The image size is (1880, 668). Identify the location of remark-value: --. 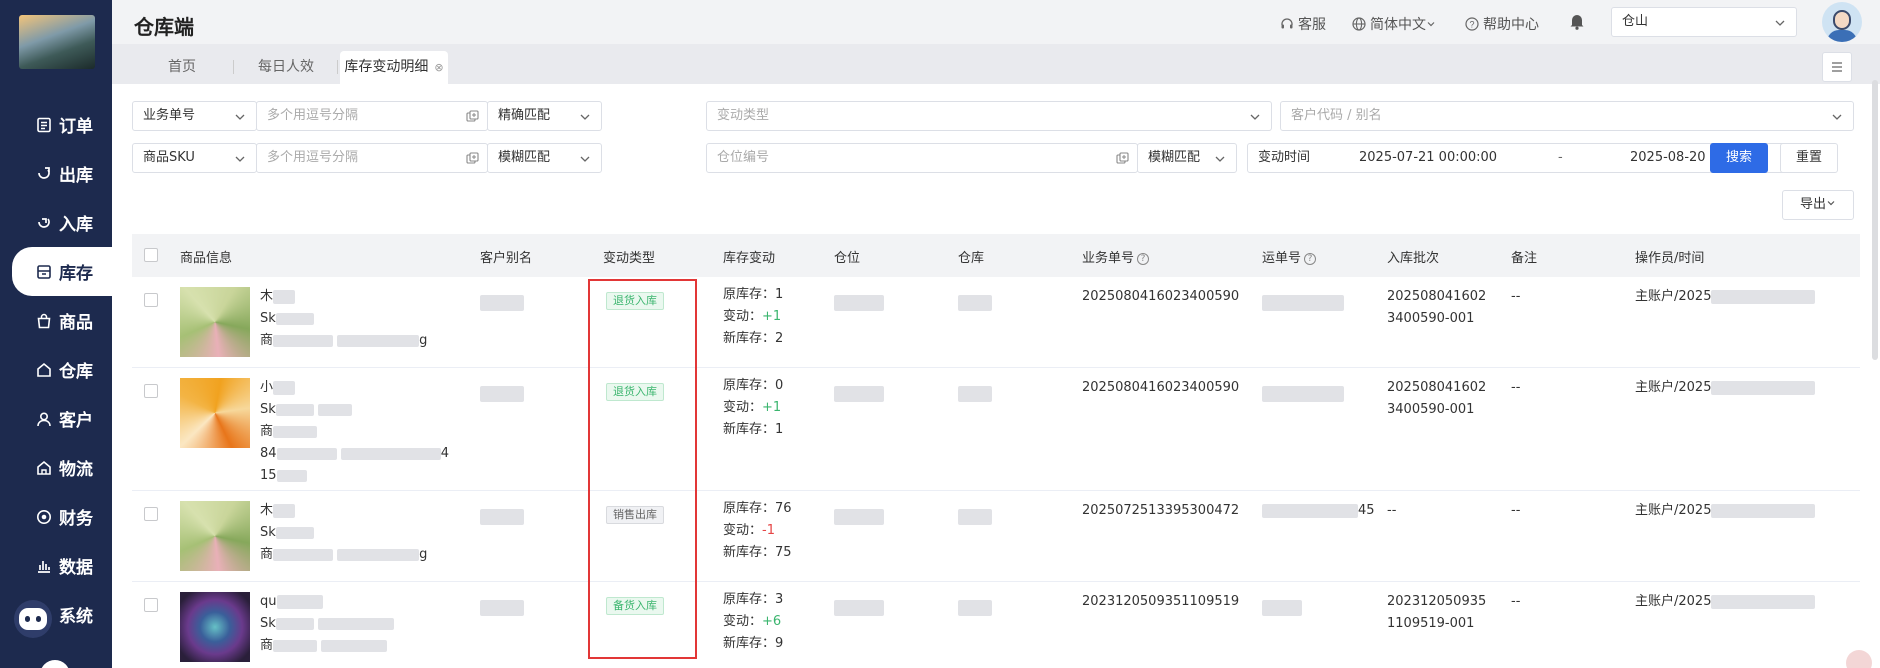
(1516, 601).